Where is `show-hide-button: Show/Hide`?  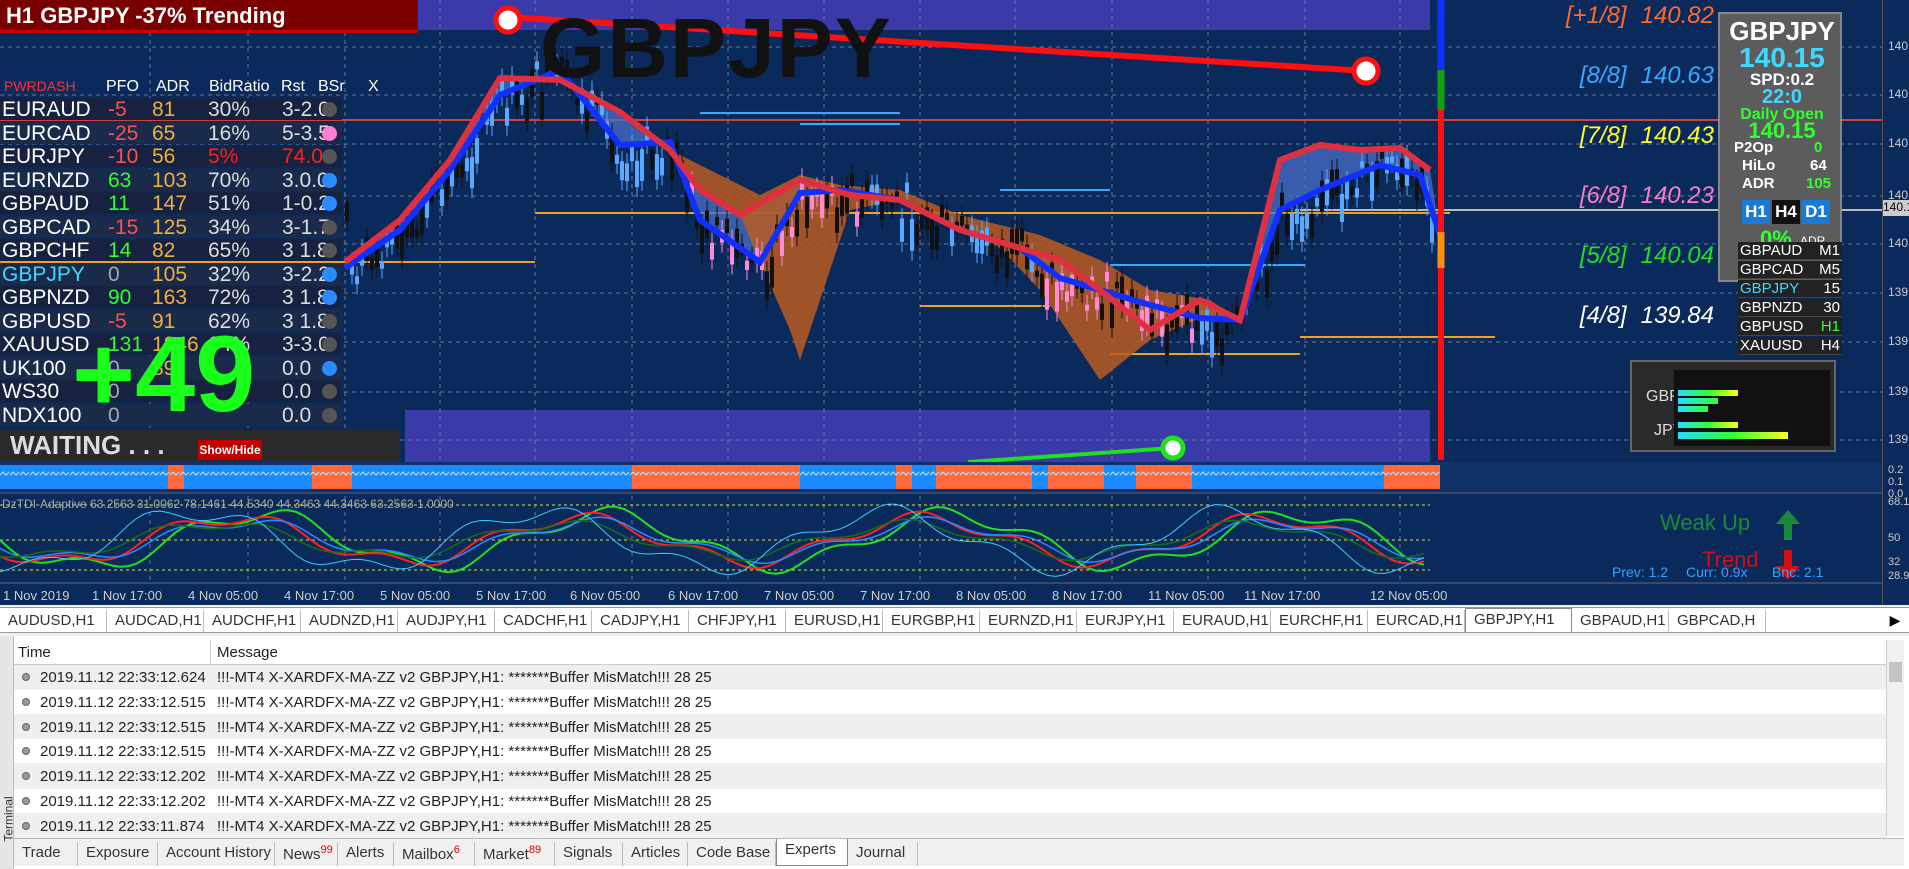 show-hide-button: Show/Hide is located at coordinates (230, 450).